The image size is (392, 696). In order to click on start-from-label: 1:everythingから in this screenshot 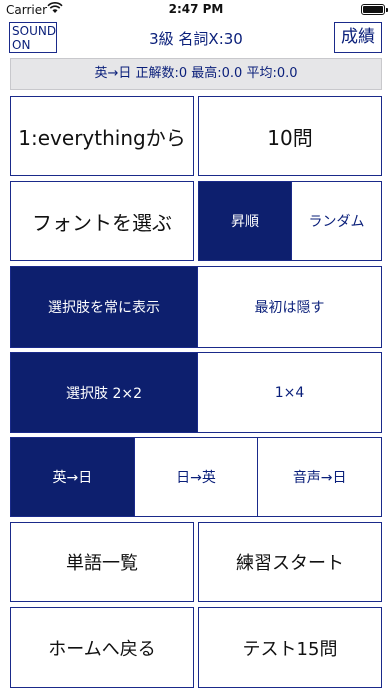, I will do `click(102, 137)`.